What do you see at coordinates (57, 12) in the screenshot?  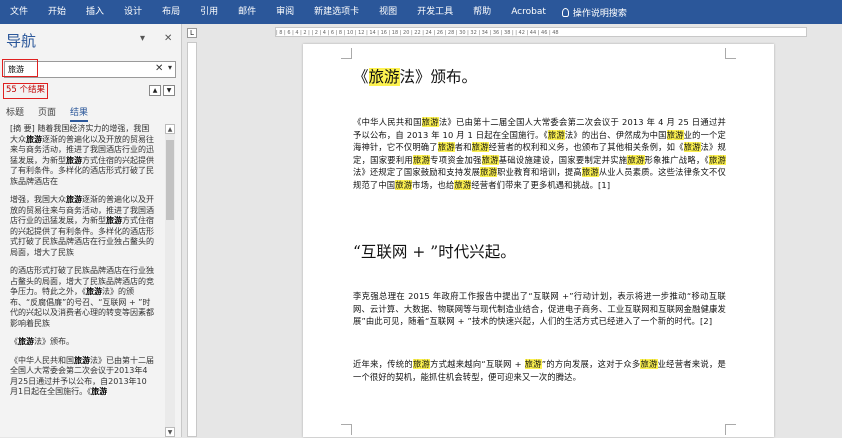 I see `tab-home: 开始` at bounding box center [57, 12].